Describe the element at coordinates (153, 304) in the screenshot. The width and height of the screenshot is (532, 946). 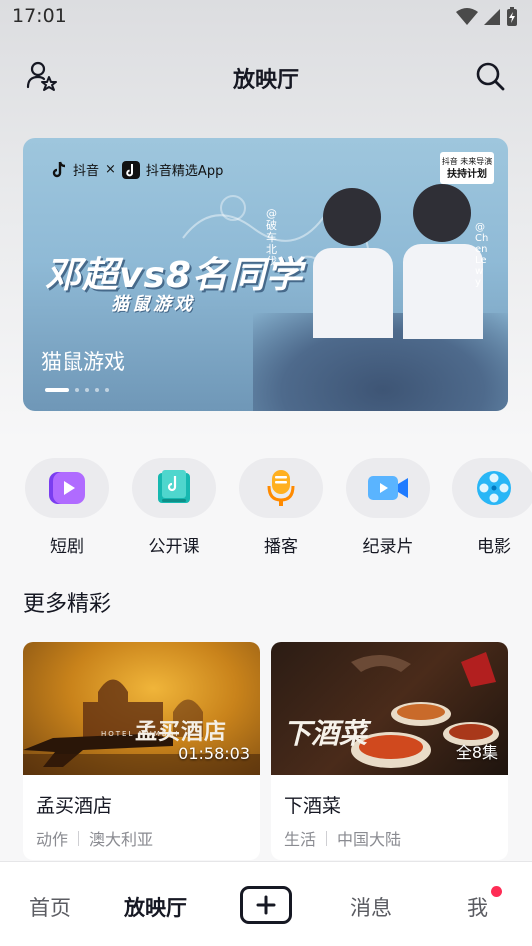
I see `banner-subheadline: 猫鼠游戏` at that location.